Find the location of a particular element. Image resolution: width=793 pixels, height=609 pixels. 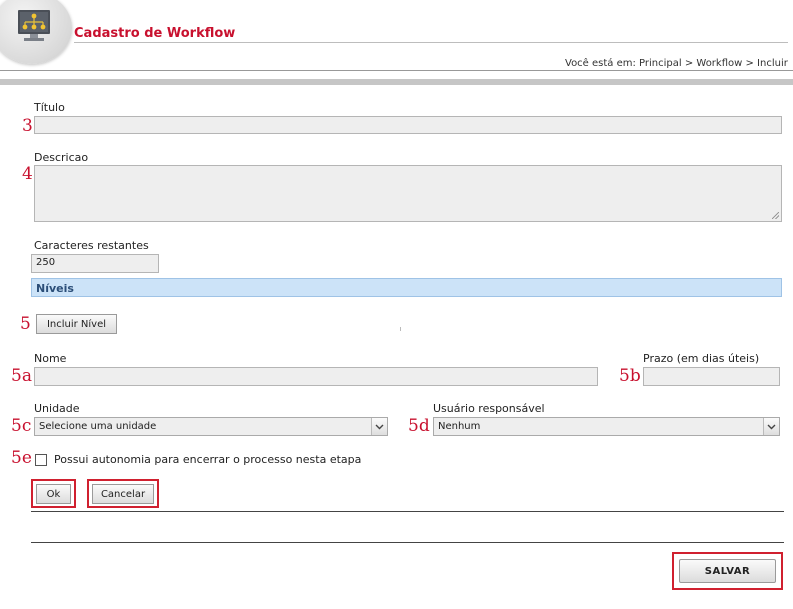

annotation-5a: 5a is located at coordinates (21, 376).